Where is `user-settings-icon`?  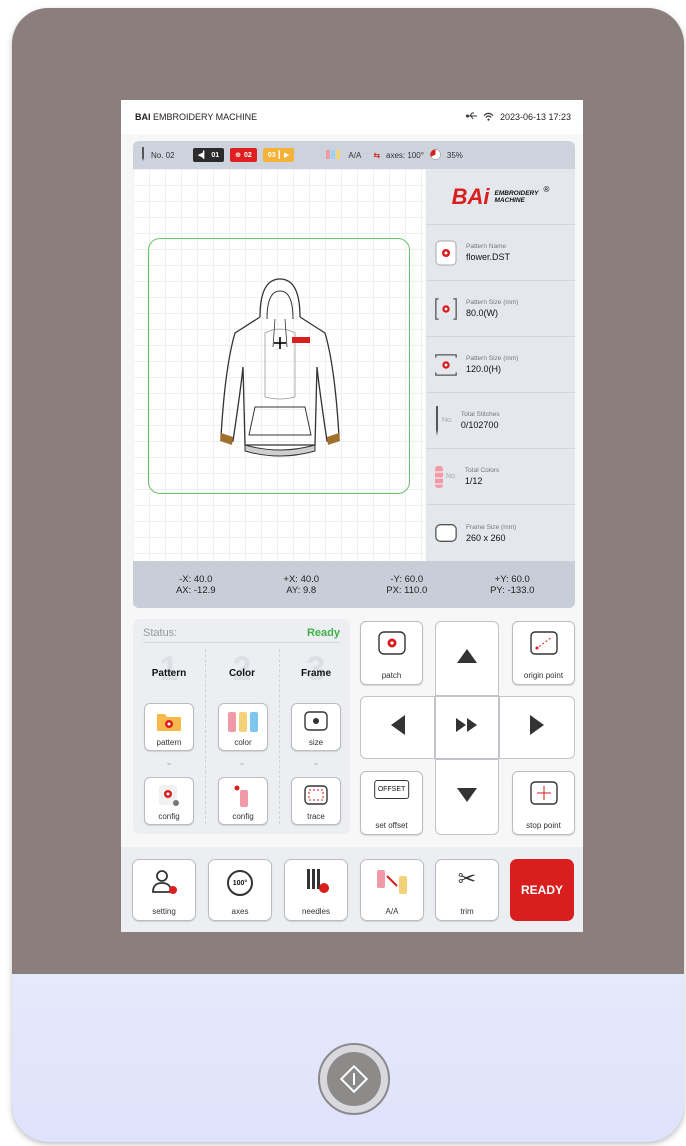
user-settings-icon is located at coordinates (164, 883).